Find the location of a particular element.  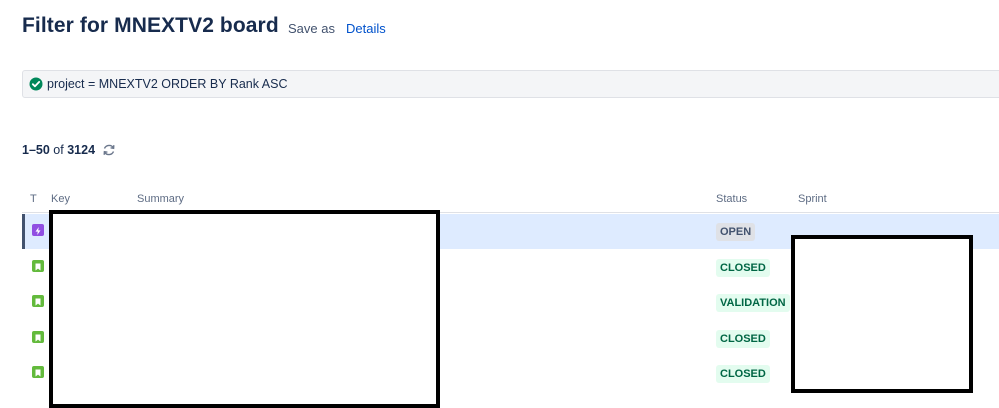

column-header-summary: Summary is located at coordinates (160, 199).